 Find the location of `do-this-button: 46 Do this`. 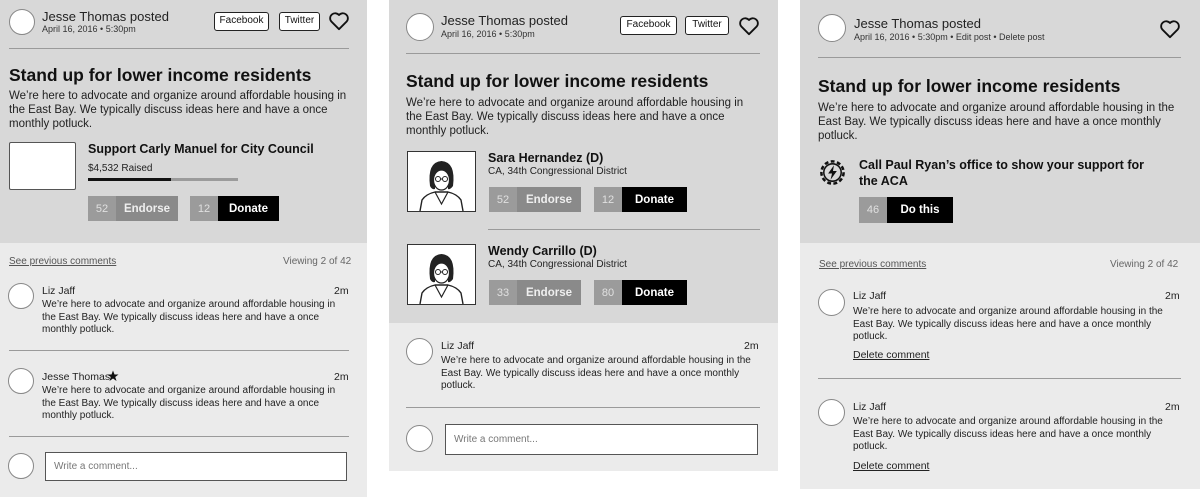

do-this-button: 46 Do this is located at coordinates (906, 210).